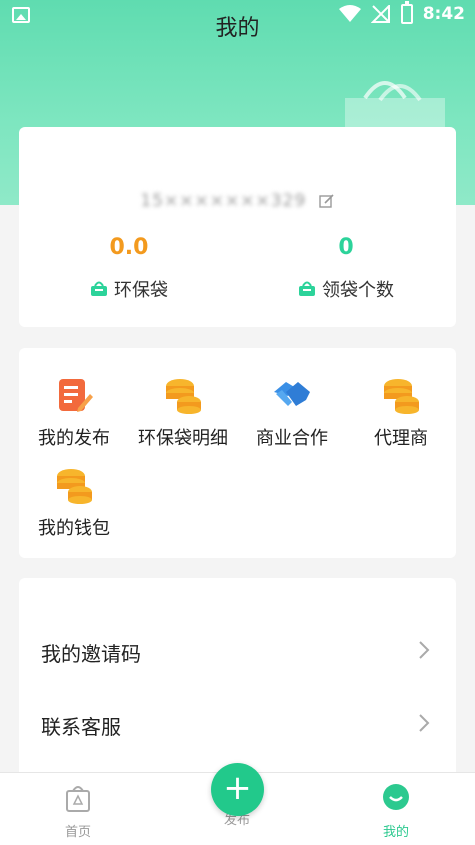  I want to click on edit-doc-icon, so click(76, 395).